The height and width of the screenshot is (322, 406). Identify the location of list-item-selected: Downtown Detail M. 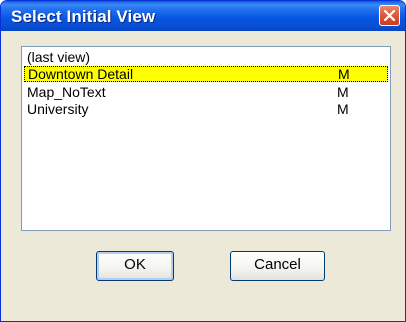
(206, 74).